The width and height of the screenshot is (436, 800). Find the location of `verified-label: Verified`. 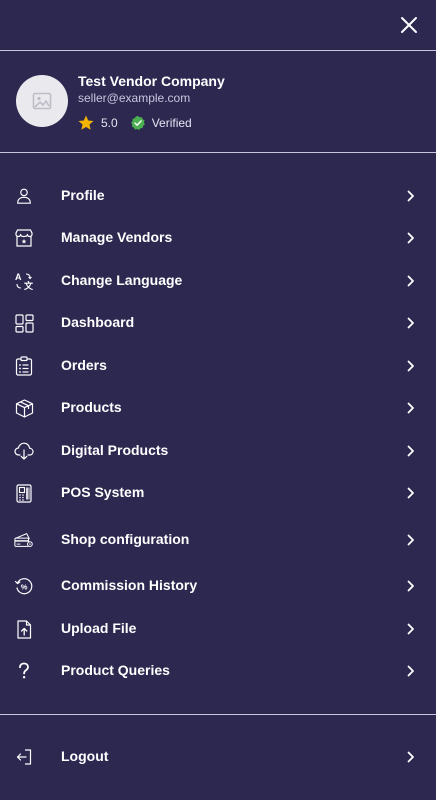

verified-label: Verified is located at coordinates (171, 123).